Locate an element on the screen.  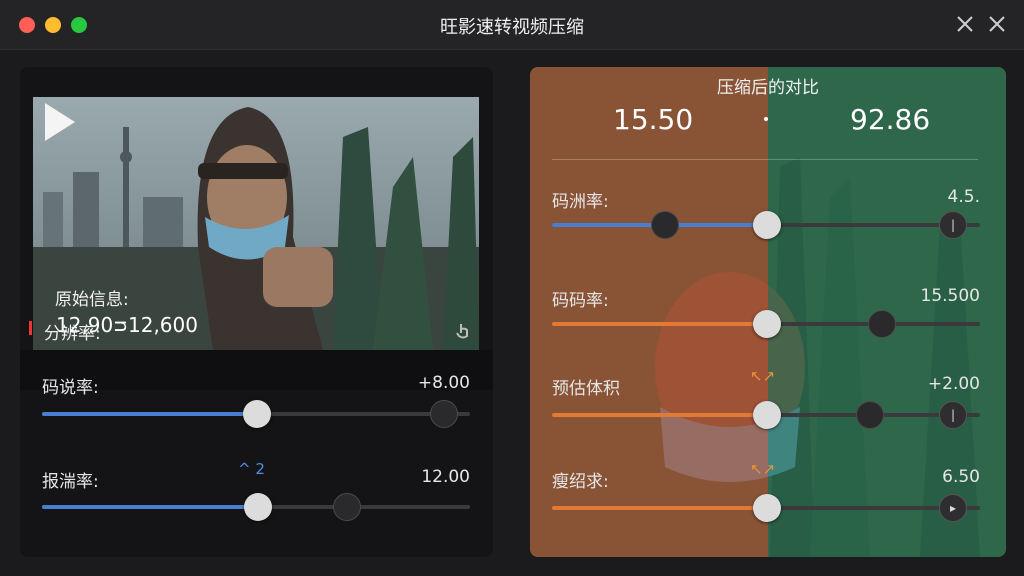
slider-fill-framerate is located at coordinates (149, 507).